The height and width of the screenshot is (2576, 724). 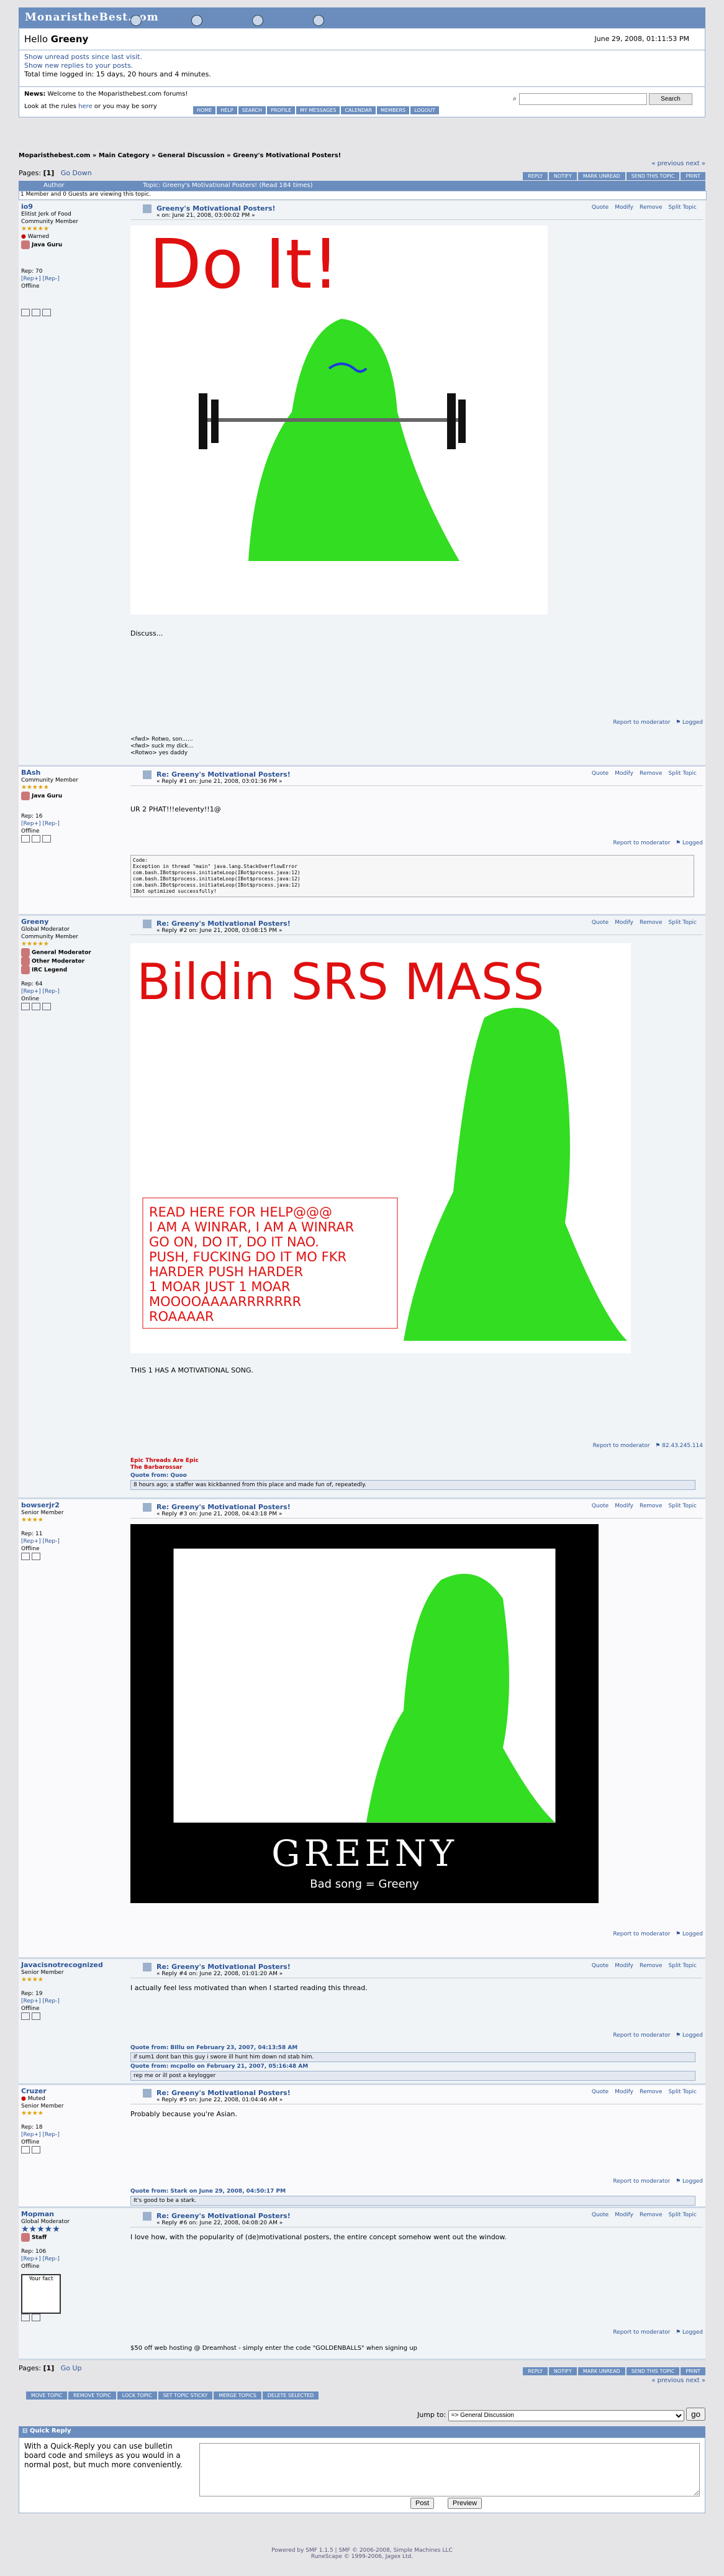 What do you see at coordinates (582, 99) in the screenshot?
I see `search-input` at bounding box center [582, 99].